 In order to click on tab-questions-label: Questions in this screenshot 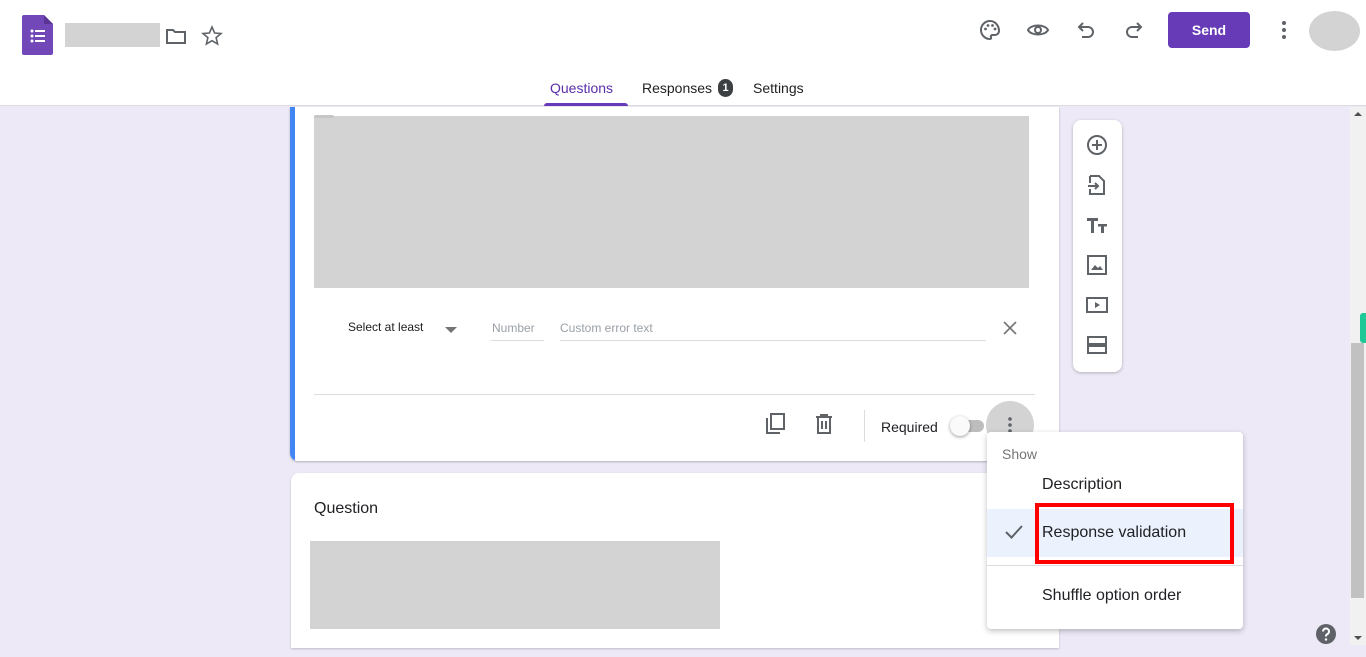, I will do `click(582, 88)`.